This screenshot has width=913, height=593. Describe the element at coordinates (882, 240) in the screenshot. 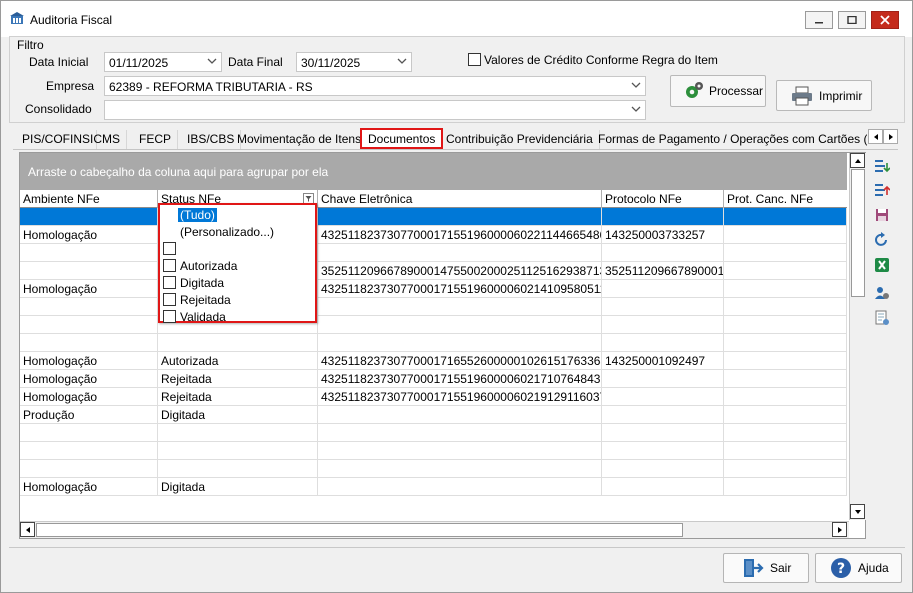

I see `refresh-icon` at that location.